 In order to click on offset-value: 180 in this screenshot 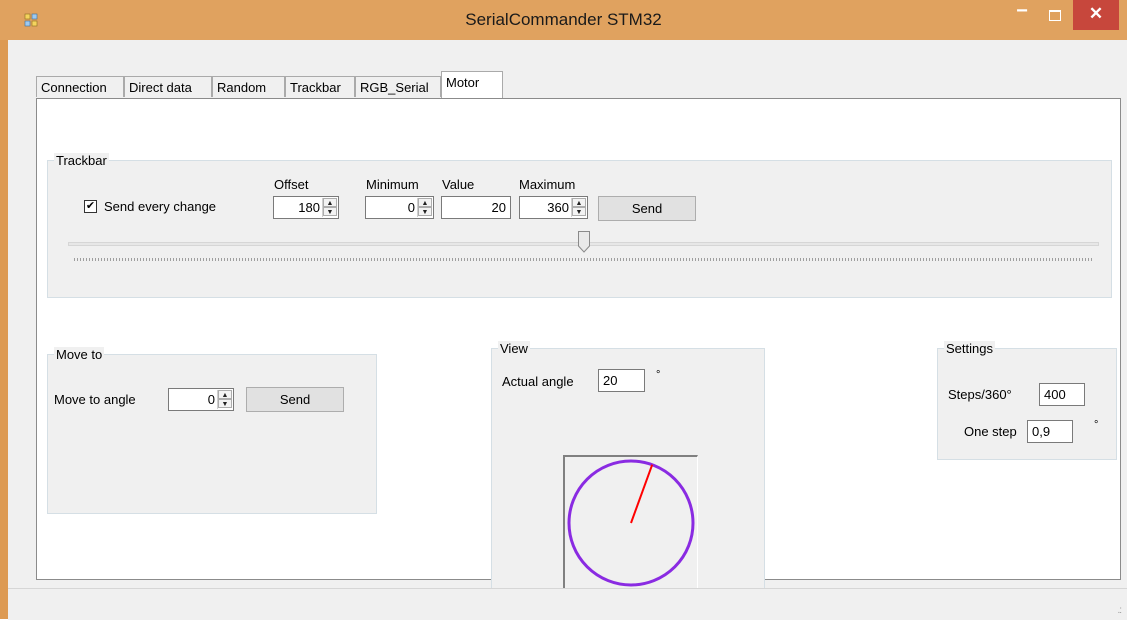, I will do `click(309, 207)`.